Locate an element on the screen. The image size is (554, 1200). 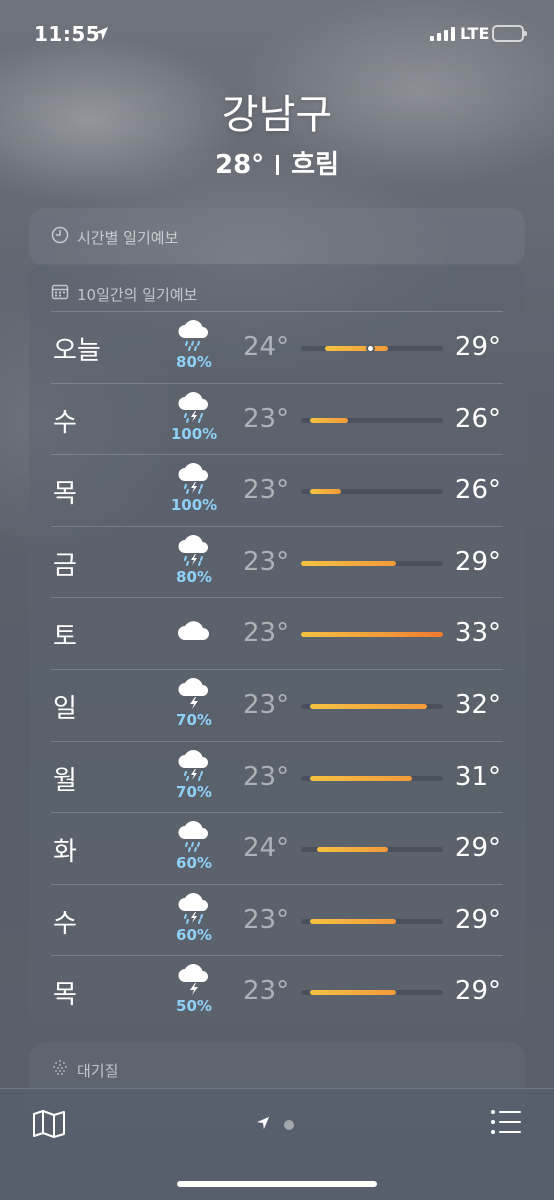
ten-day-forecast-title: 10일간의 일기예보 is located at coordinates (124, 294).